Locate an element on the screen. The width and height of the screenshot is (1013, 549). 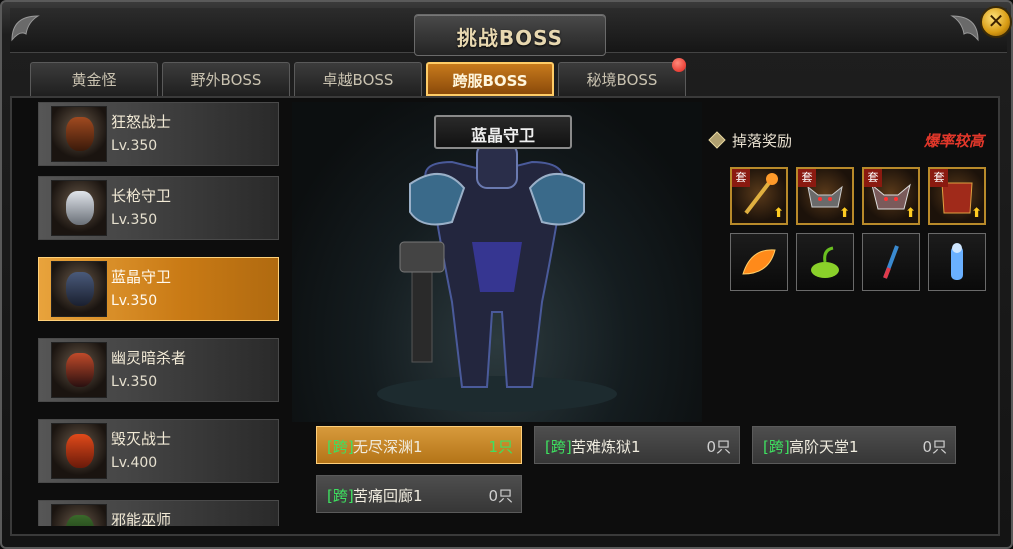
boss-name: 毁灭战士 is located at coordinates (141, 439).